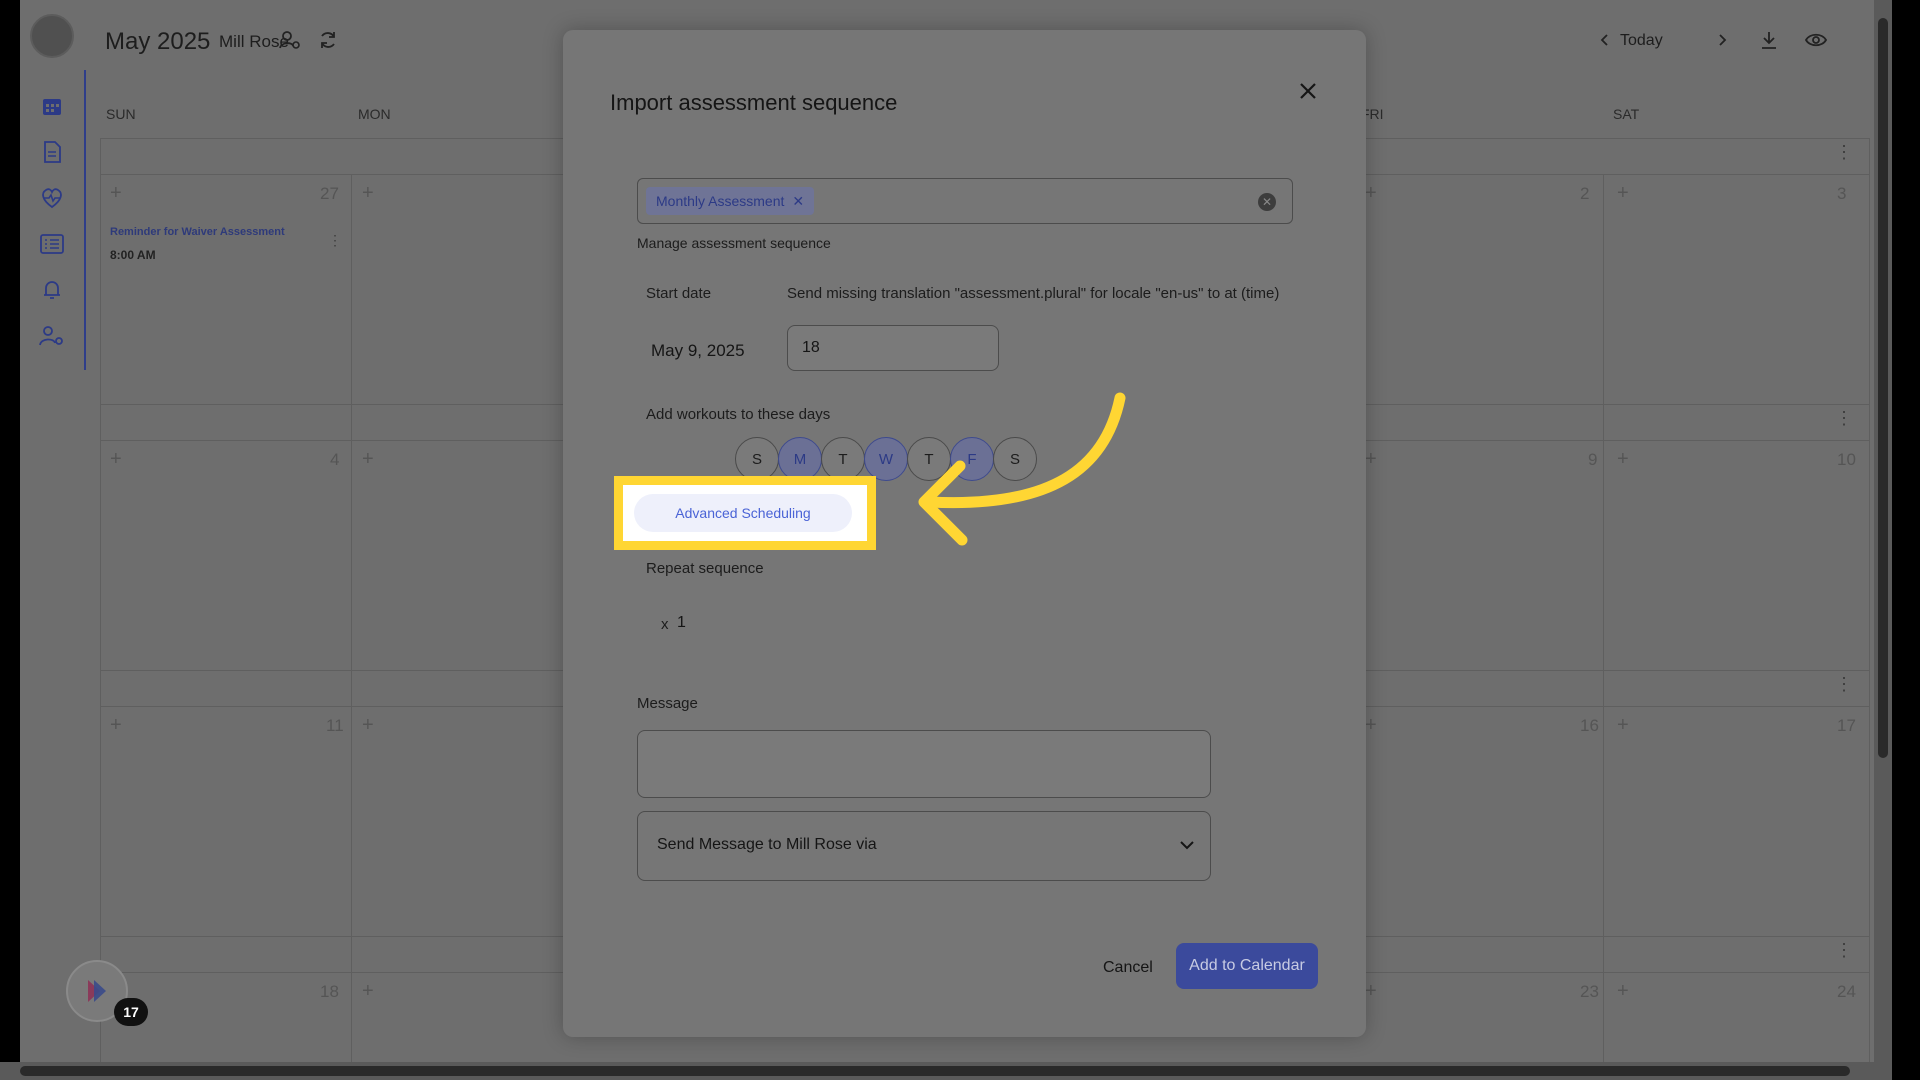 The height and width of the screenshot is (1080, 1920). I want to click on sequence-chip: Monthly Assessment ✕, so click(730, 201).